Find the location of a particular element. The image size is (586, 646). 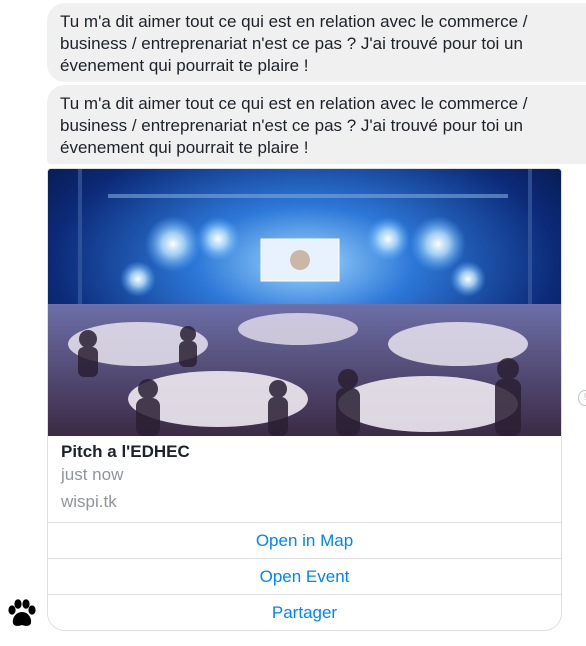

edge-indicator-icon: ! is located at coordinates (582, 398).